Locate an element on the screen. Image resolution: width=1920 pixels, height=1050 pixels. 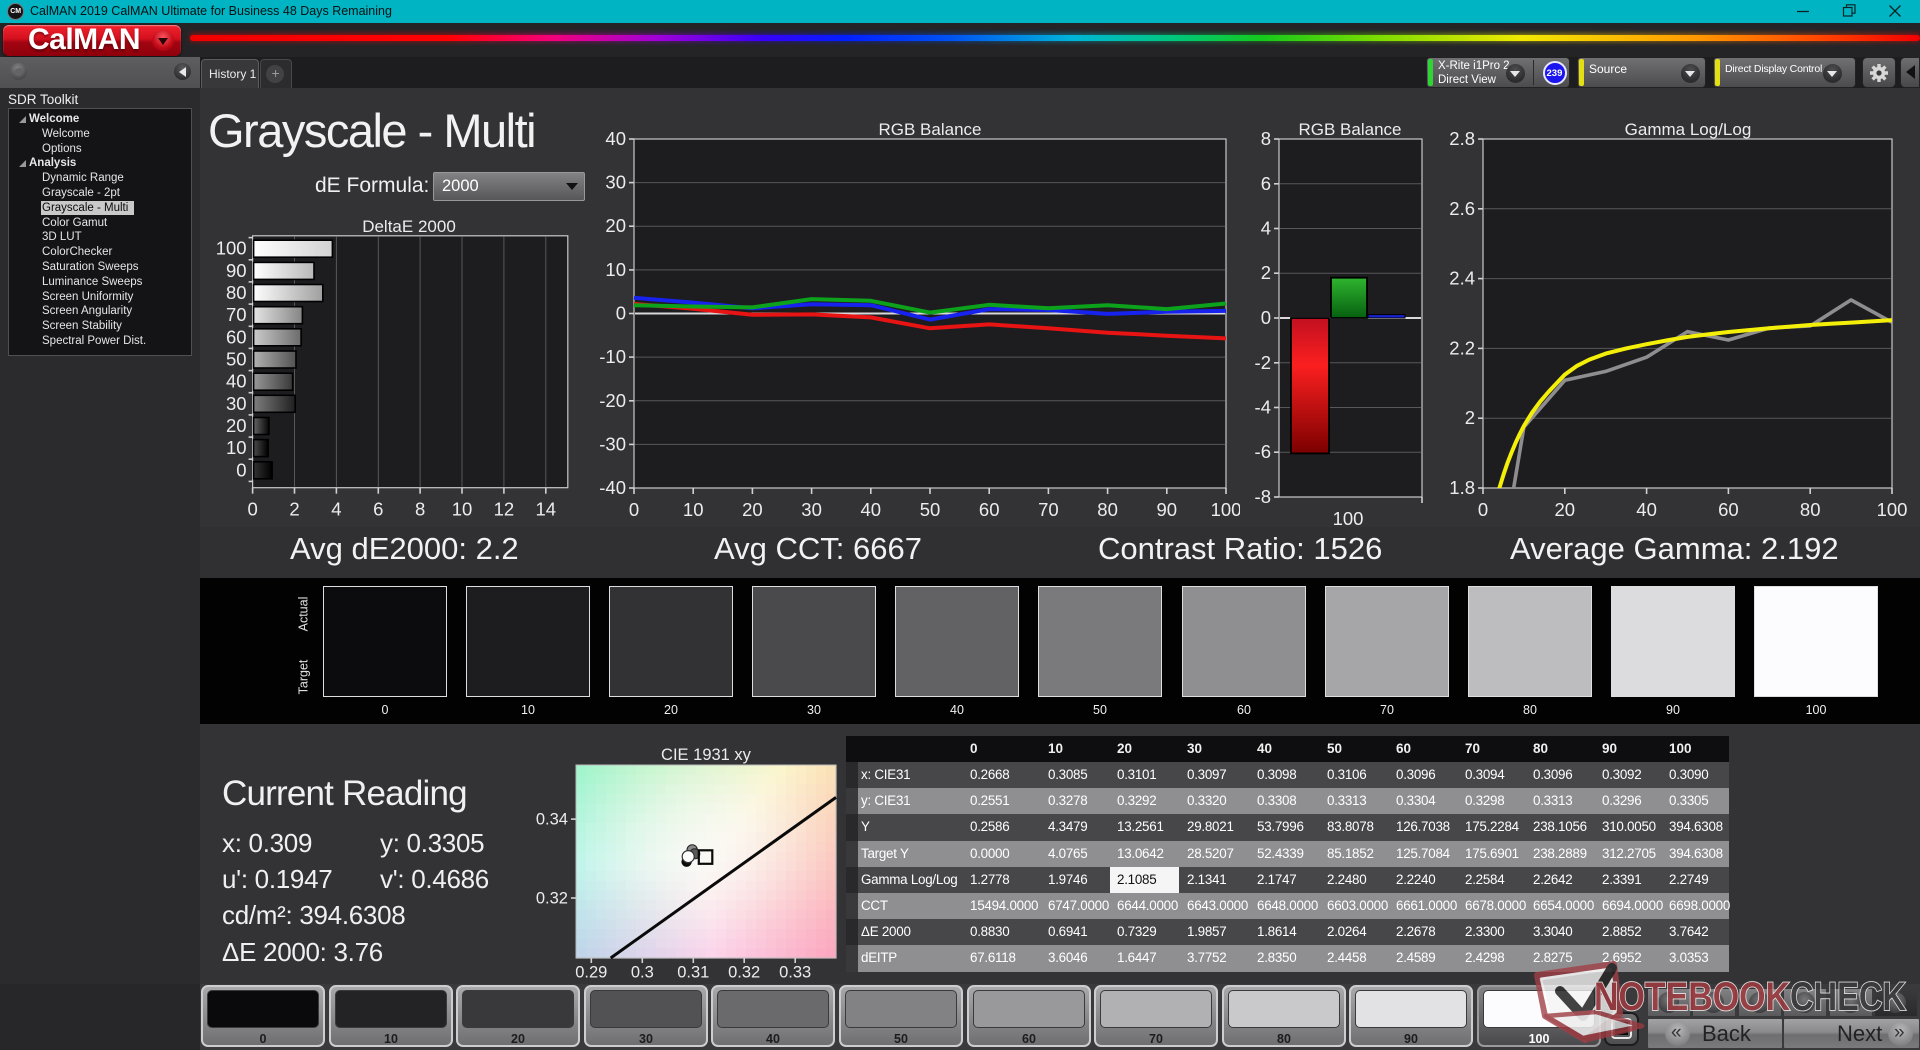
svg-text: 0.31 is located at coordinates (693, 973).